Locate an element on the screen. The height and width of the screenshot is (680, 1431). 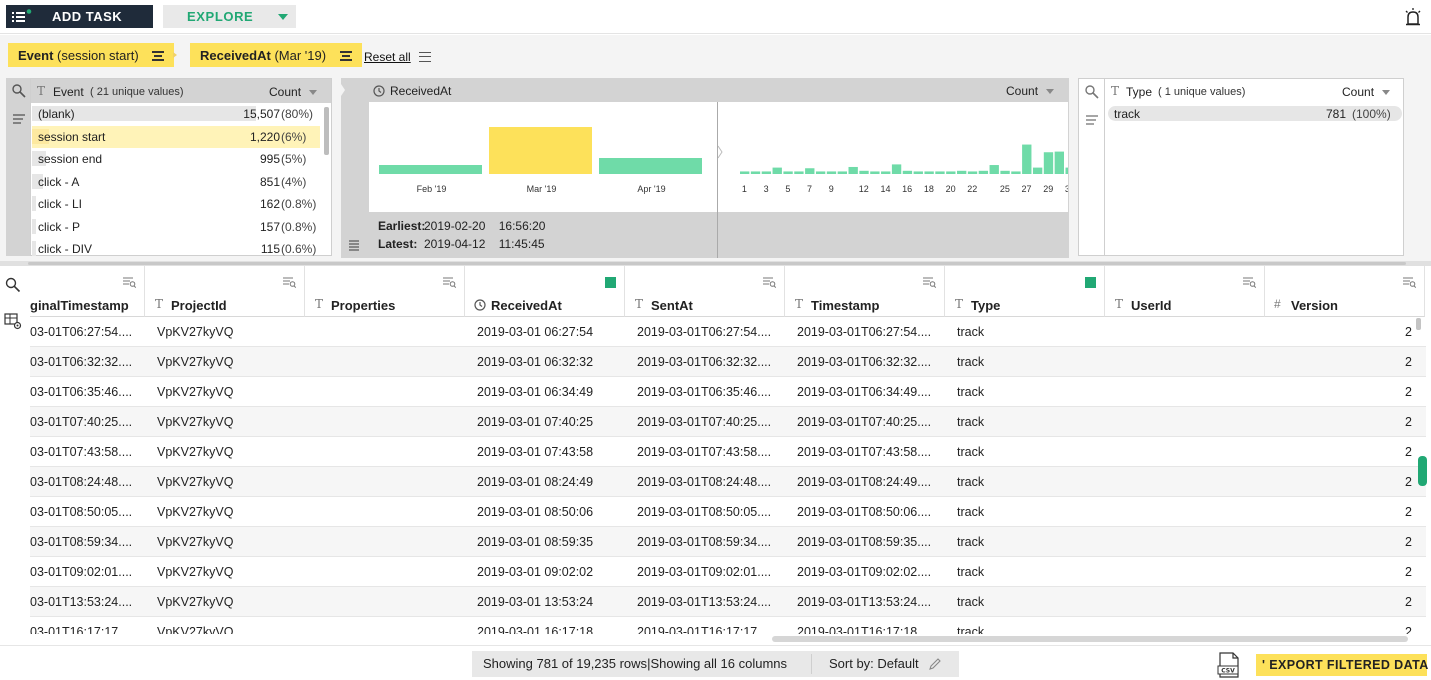
column-header: # Version is located at coordinates (1345, 291).